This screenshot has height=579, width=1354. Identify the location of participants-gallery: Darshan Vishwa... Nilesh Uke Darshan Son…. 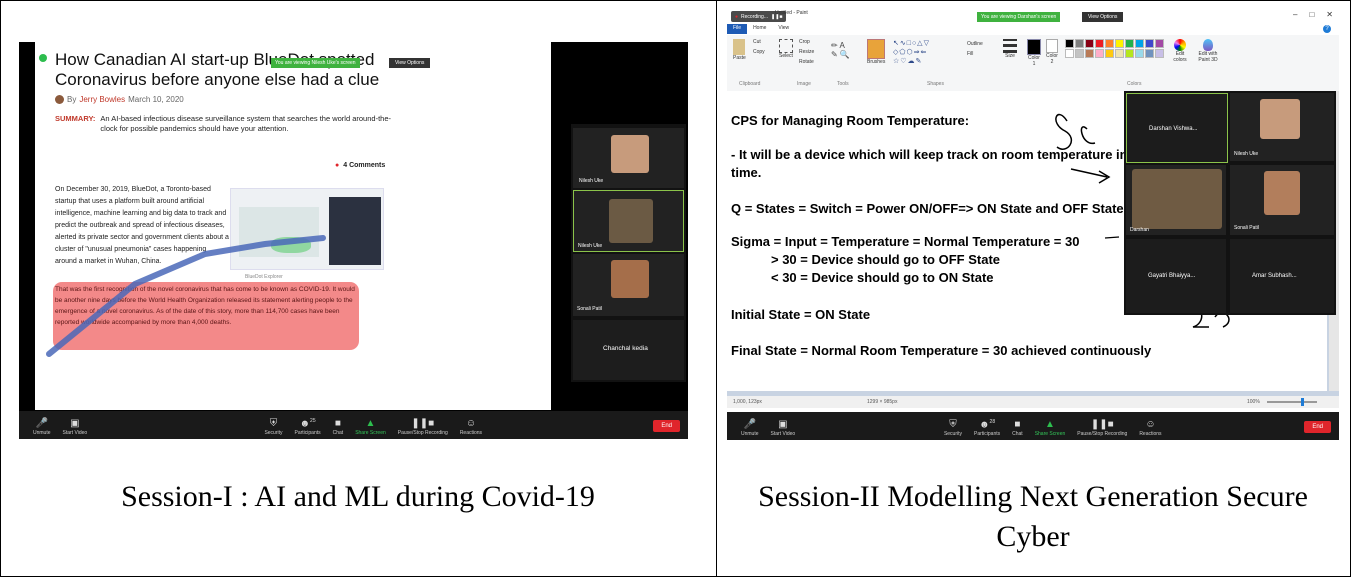
(1230, 203).